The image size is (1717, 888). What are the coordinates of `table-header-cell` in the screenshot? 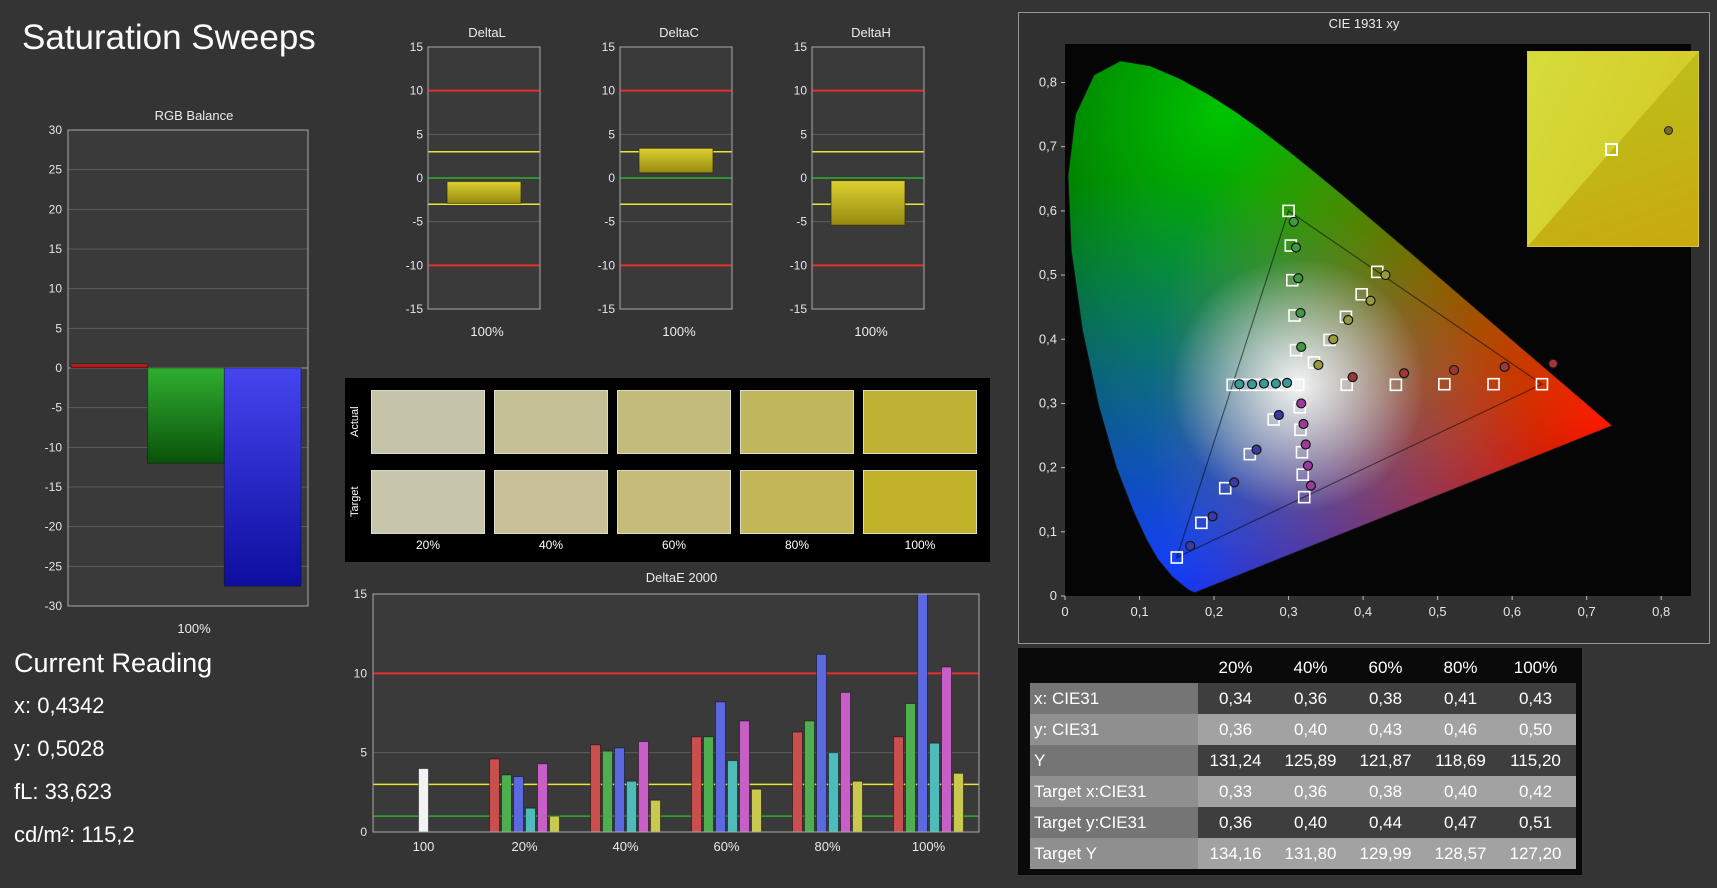 It's located at (1114, 667).